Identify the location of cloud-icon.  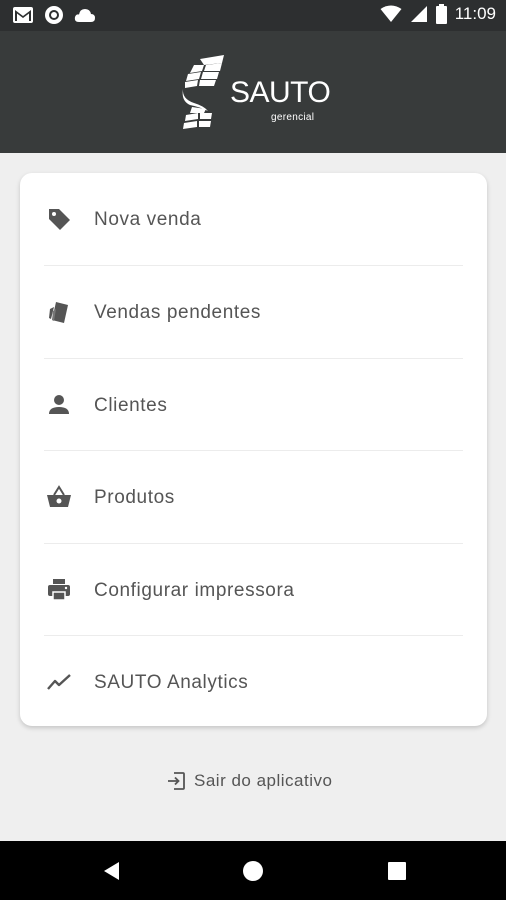
(84, 15).